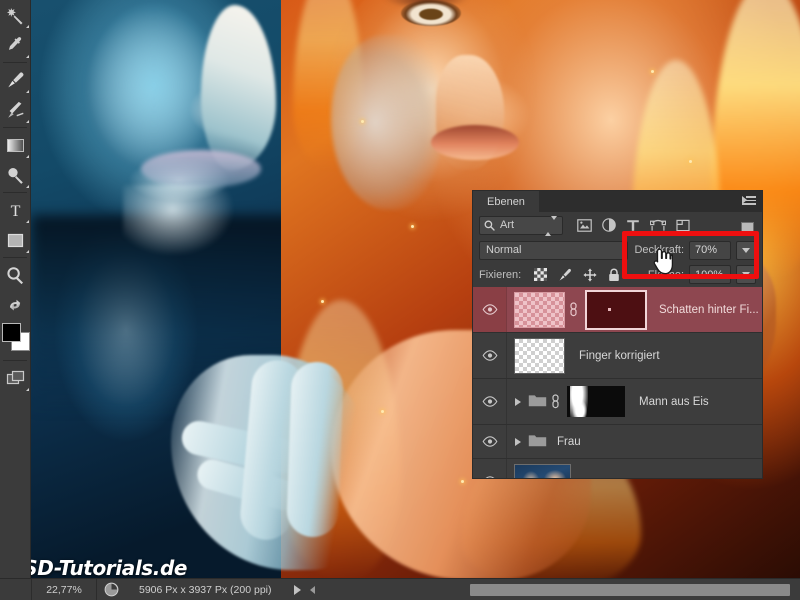 The width and height of the screenshot is (800, 600). I want to click on opacity-dropdown-button, so click(746, 250).